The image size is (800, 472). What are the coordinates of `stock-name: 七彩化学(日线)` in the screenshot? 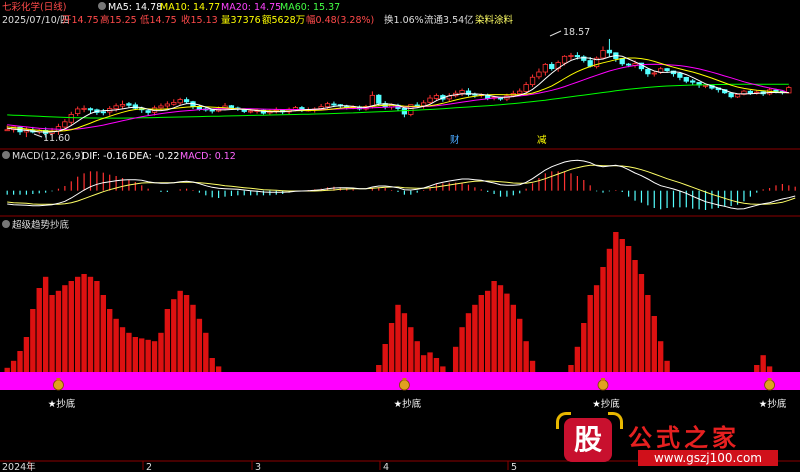 It's located at (34, 7).